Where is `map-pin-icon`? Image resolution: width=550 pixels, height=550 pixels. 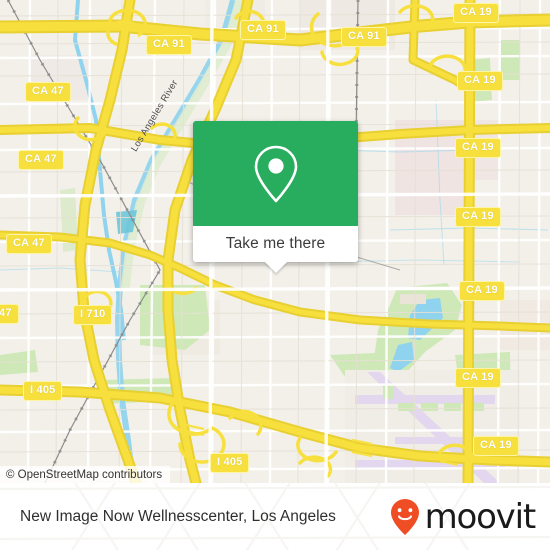
map-pin-icon is located at coordinates (275, 173).